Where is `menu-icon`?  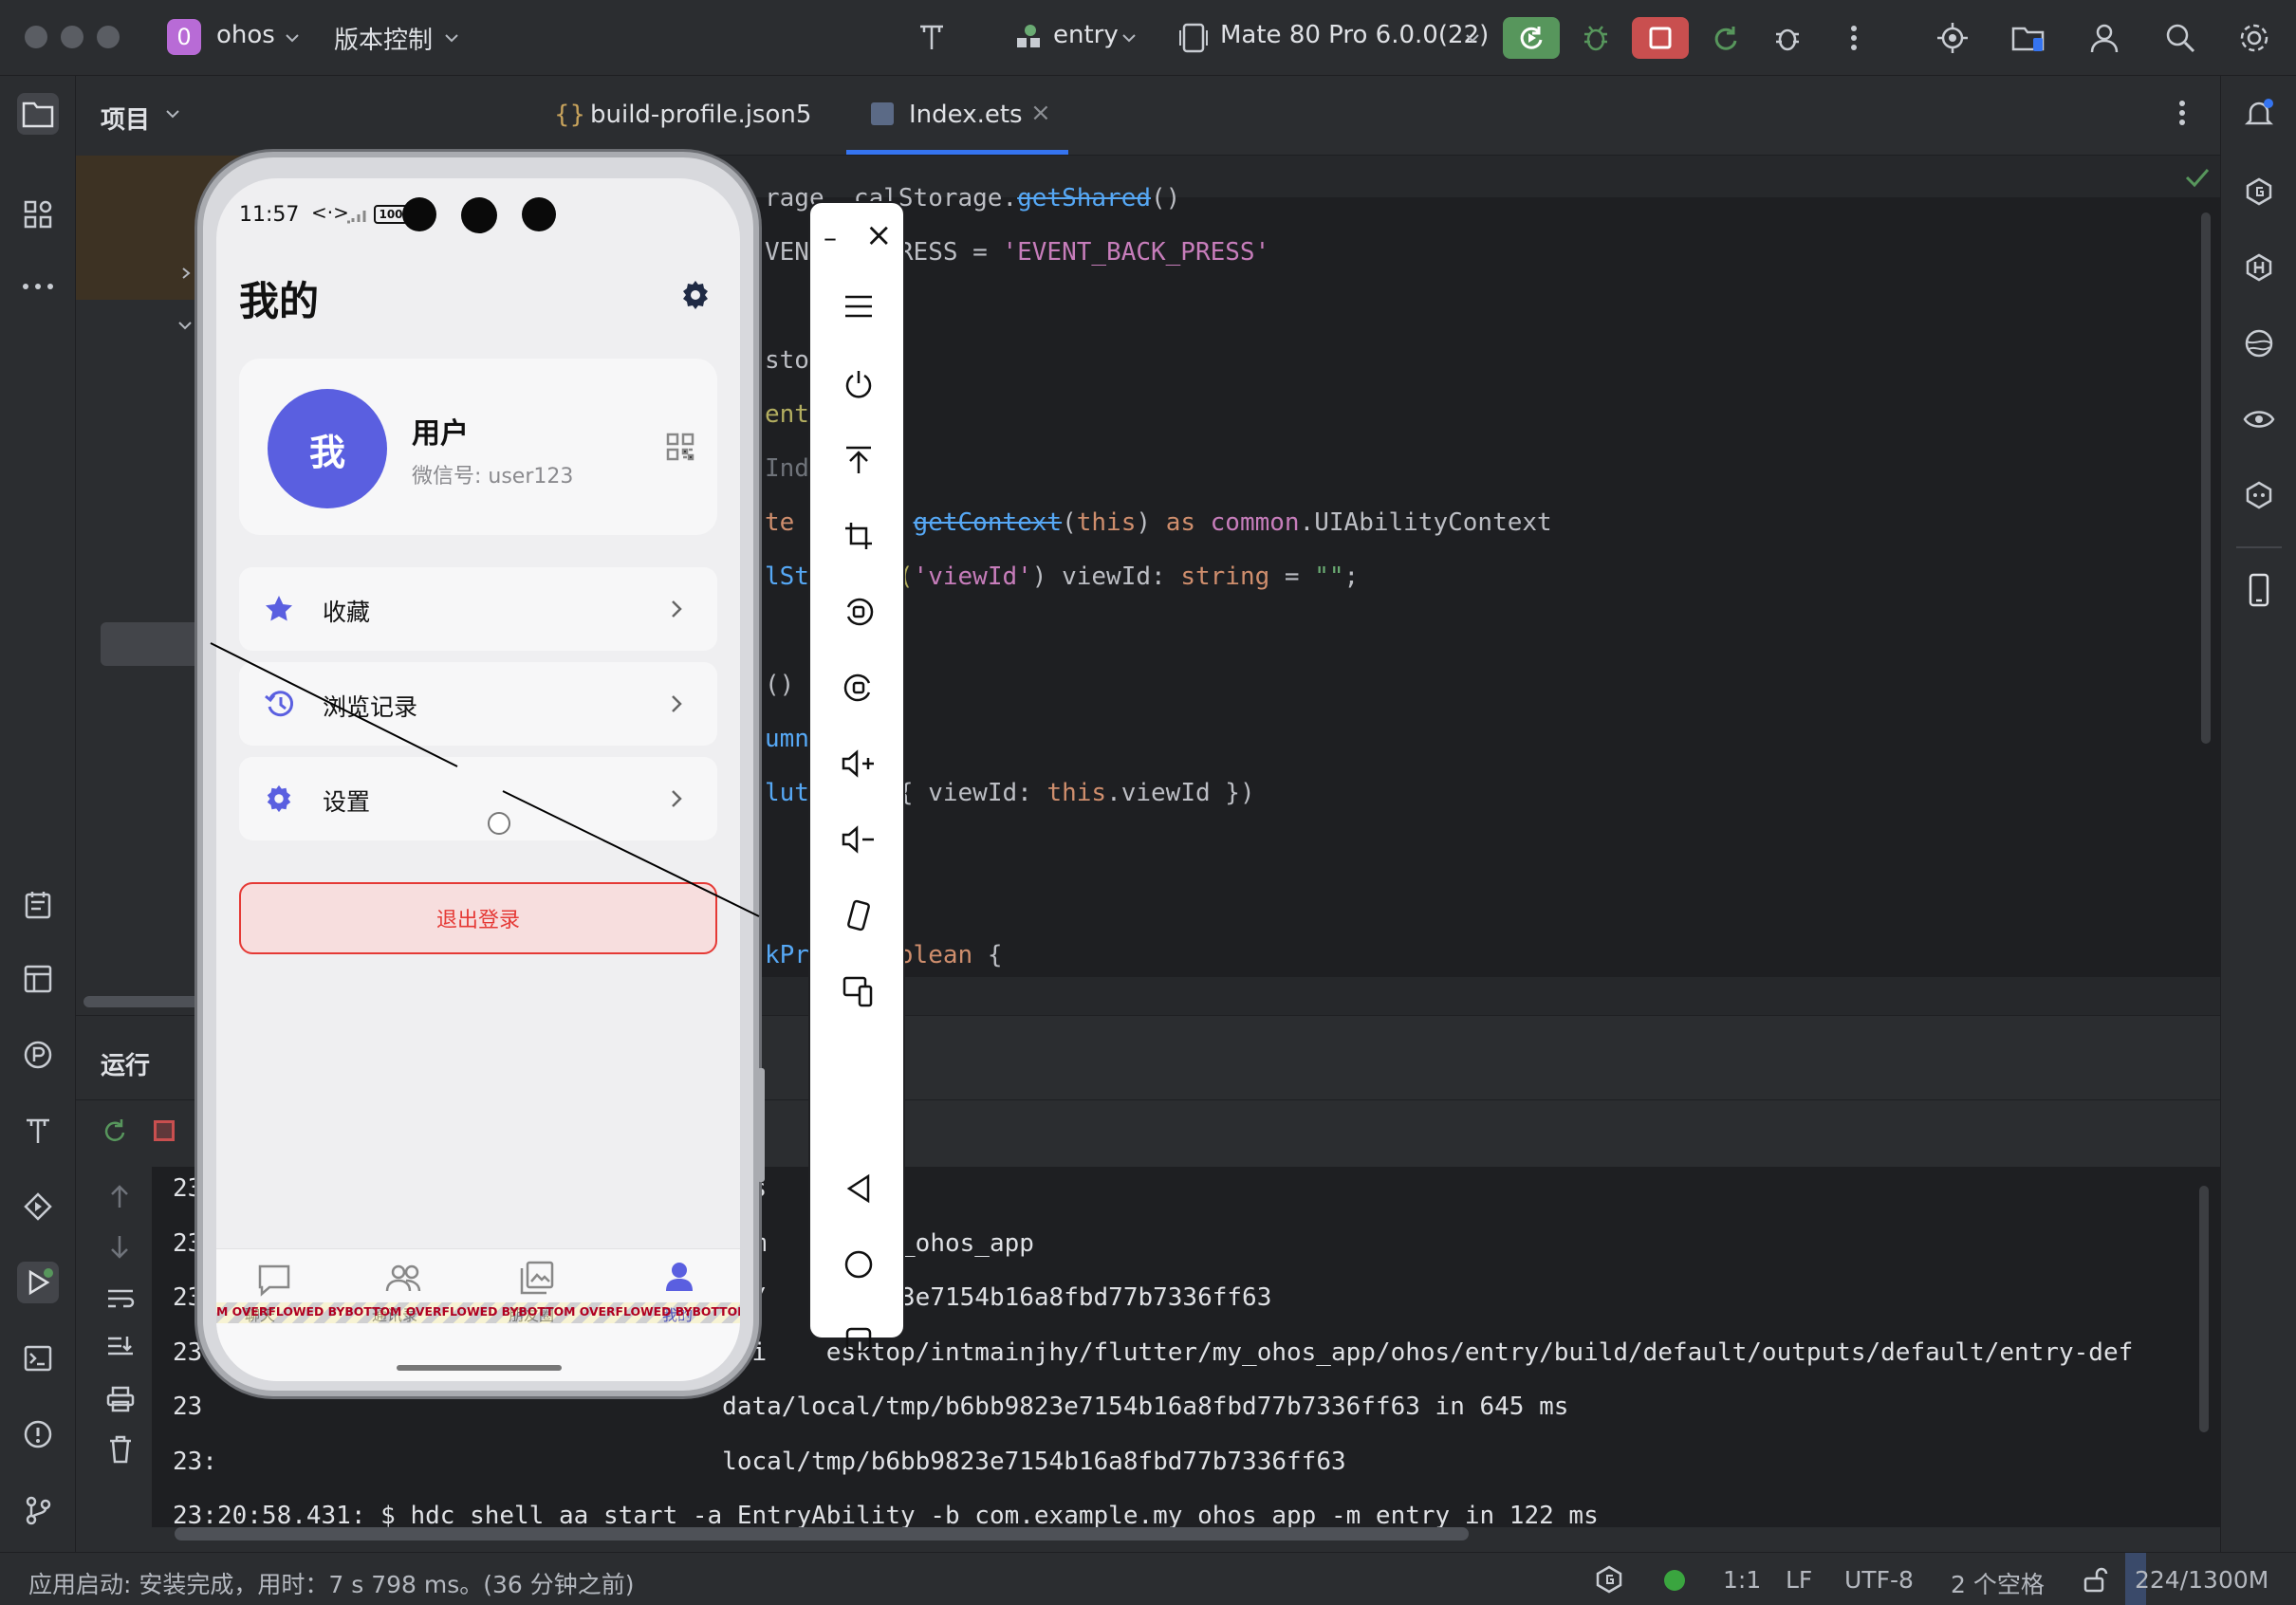 menu-icon is located at coordinates (858, 306).